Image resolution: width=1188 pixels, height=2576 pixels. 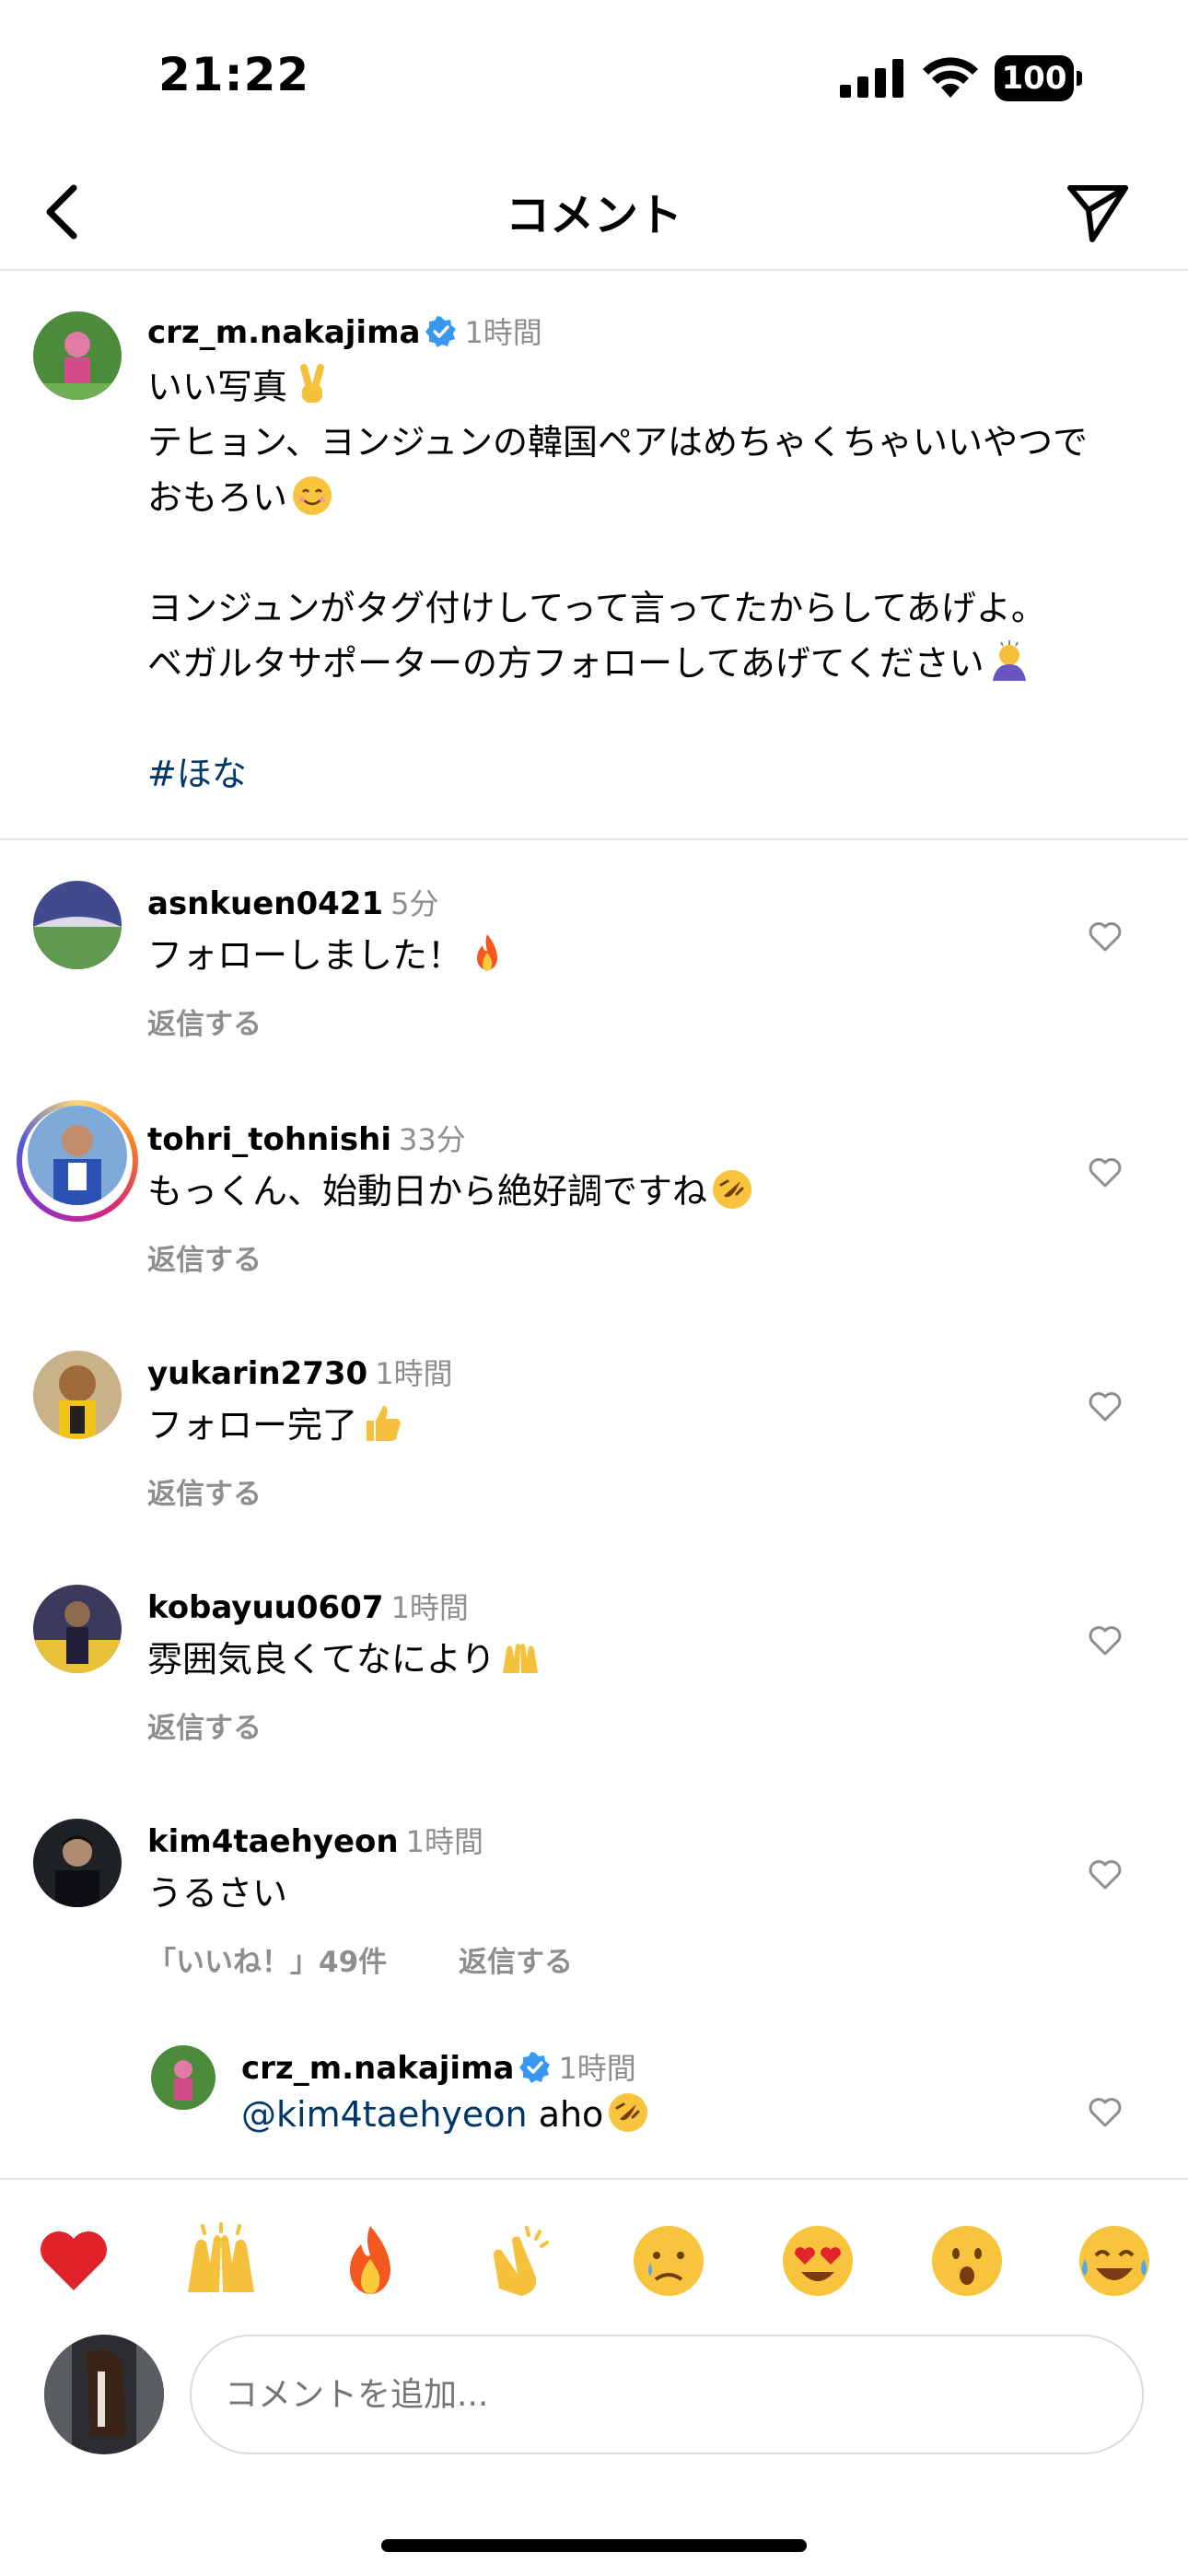 What do you see at coordinates (257, 1373) in the screenshot?
I see `username: yukarin2730` at bounding box center [257, 1373].